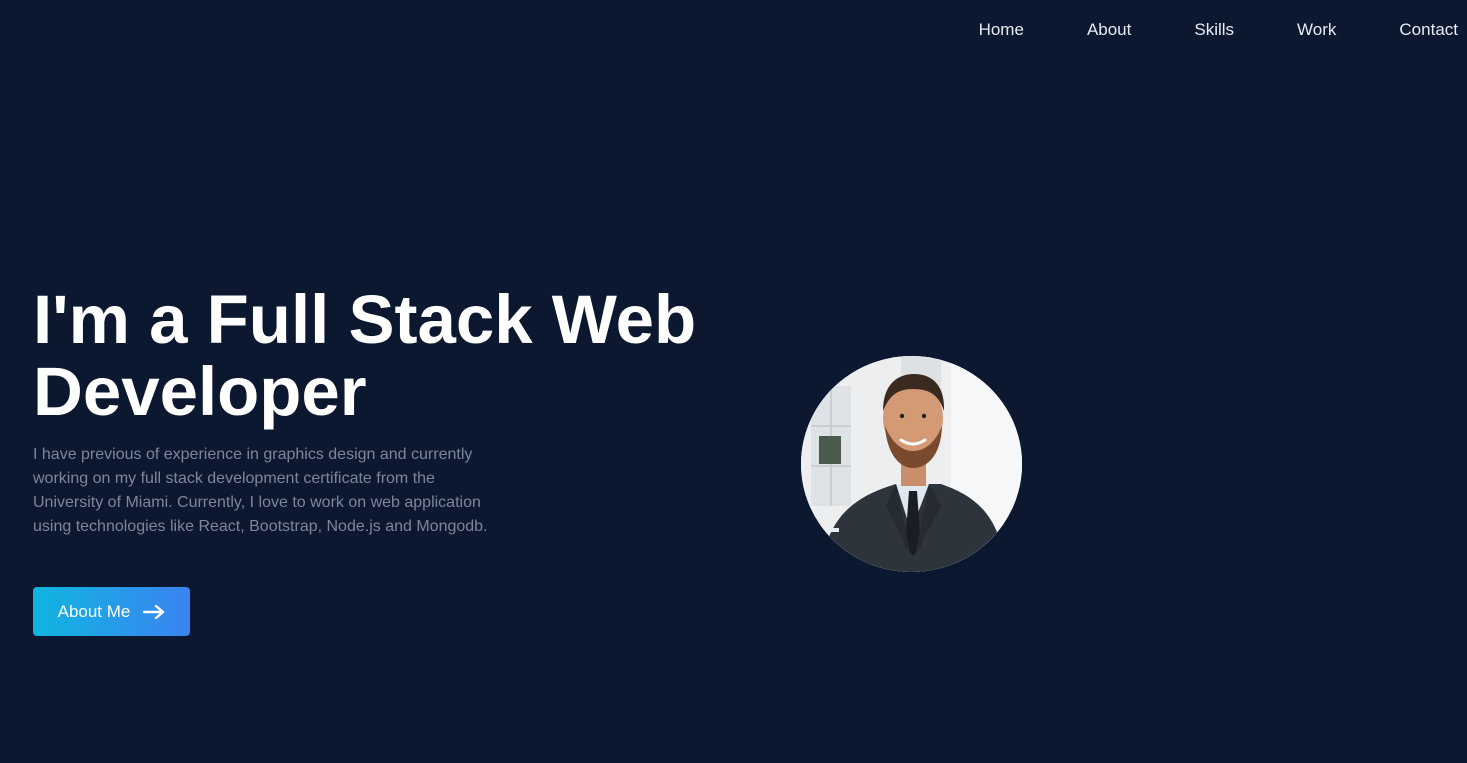 This screenshot has height=763, width=1467. Describe the element at coordinates (1001, 30) in the screenshot. I see `nav-item-home: Home` at that location.